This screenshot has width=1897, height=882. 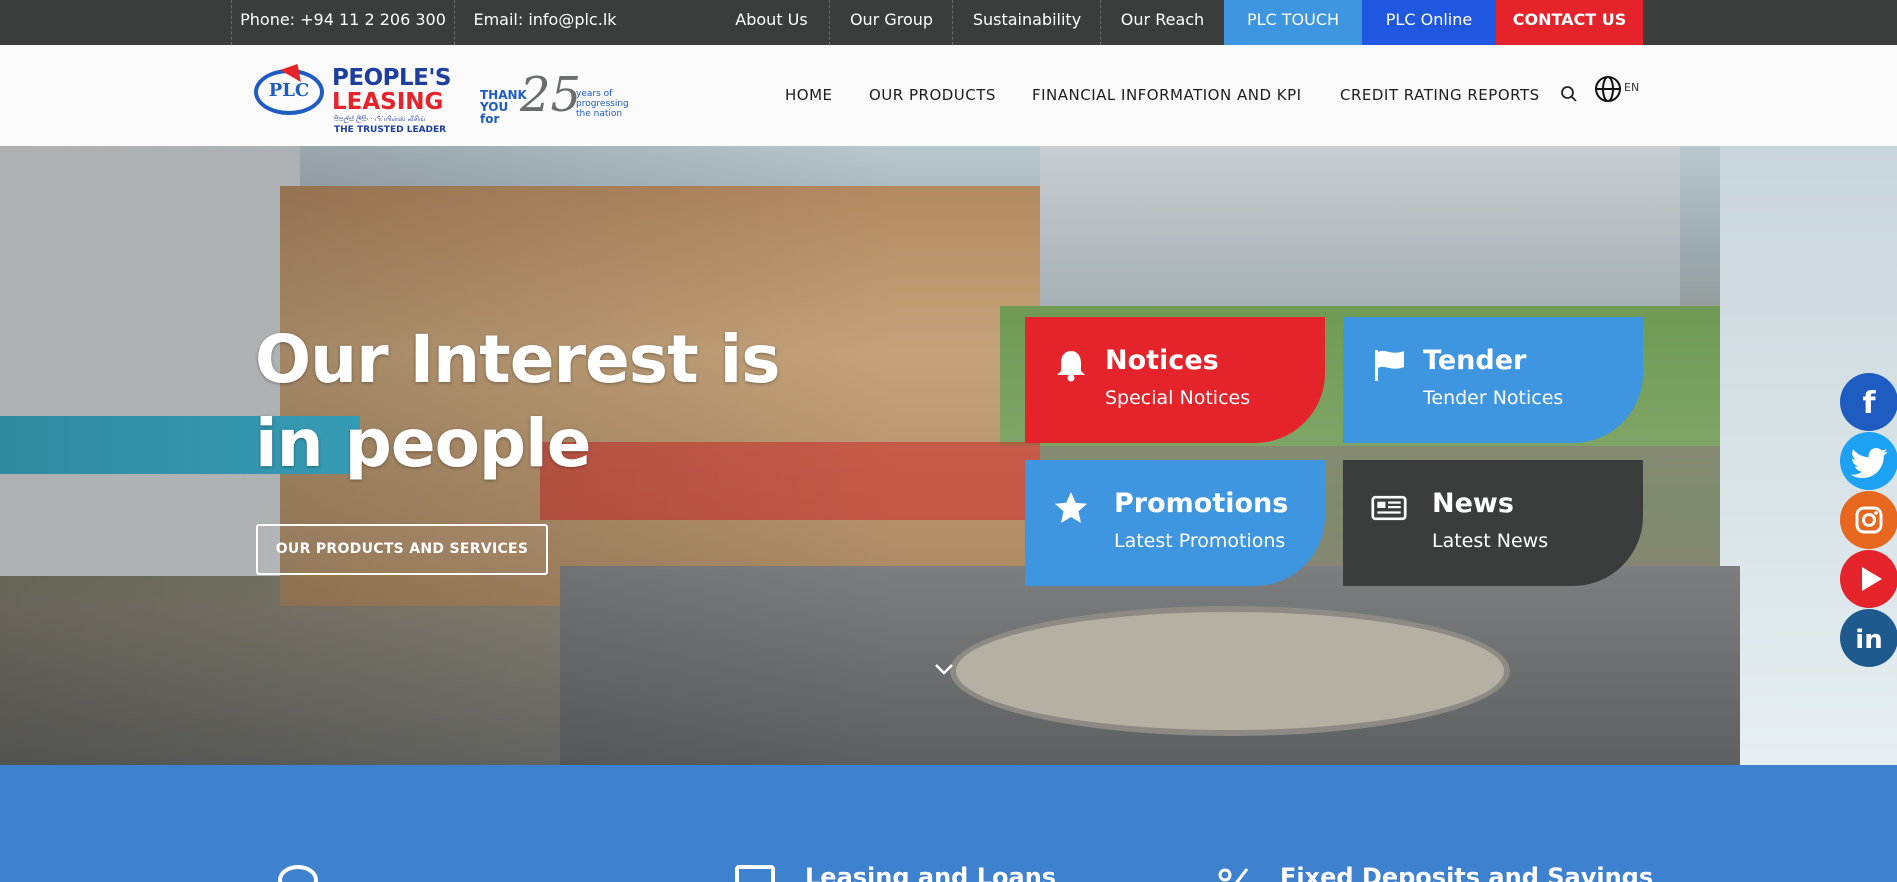 I want to click on news-subtitle: Latest News, so click(x=1490, y=541).